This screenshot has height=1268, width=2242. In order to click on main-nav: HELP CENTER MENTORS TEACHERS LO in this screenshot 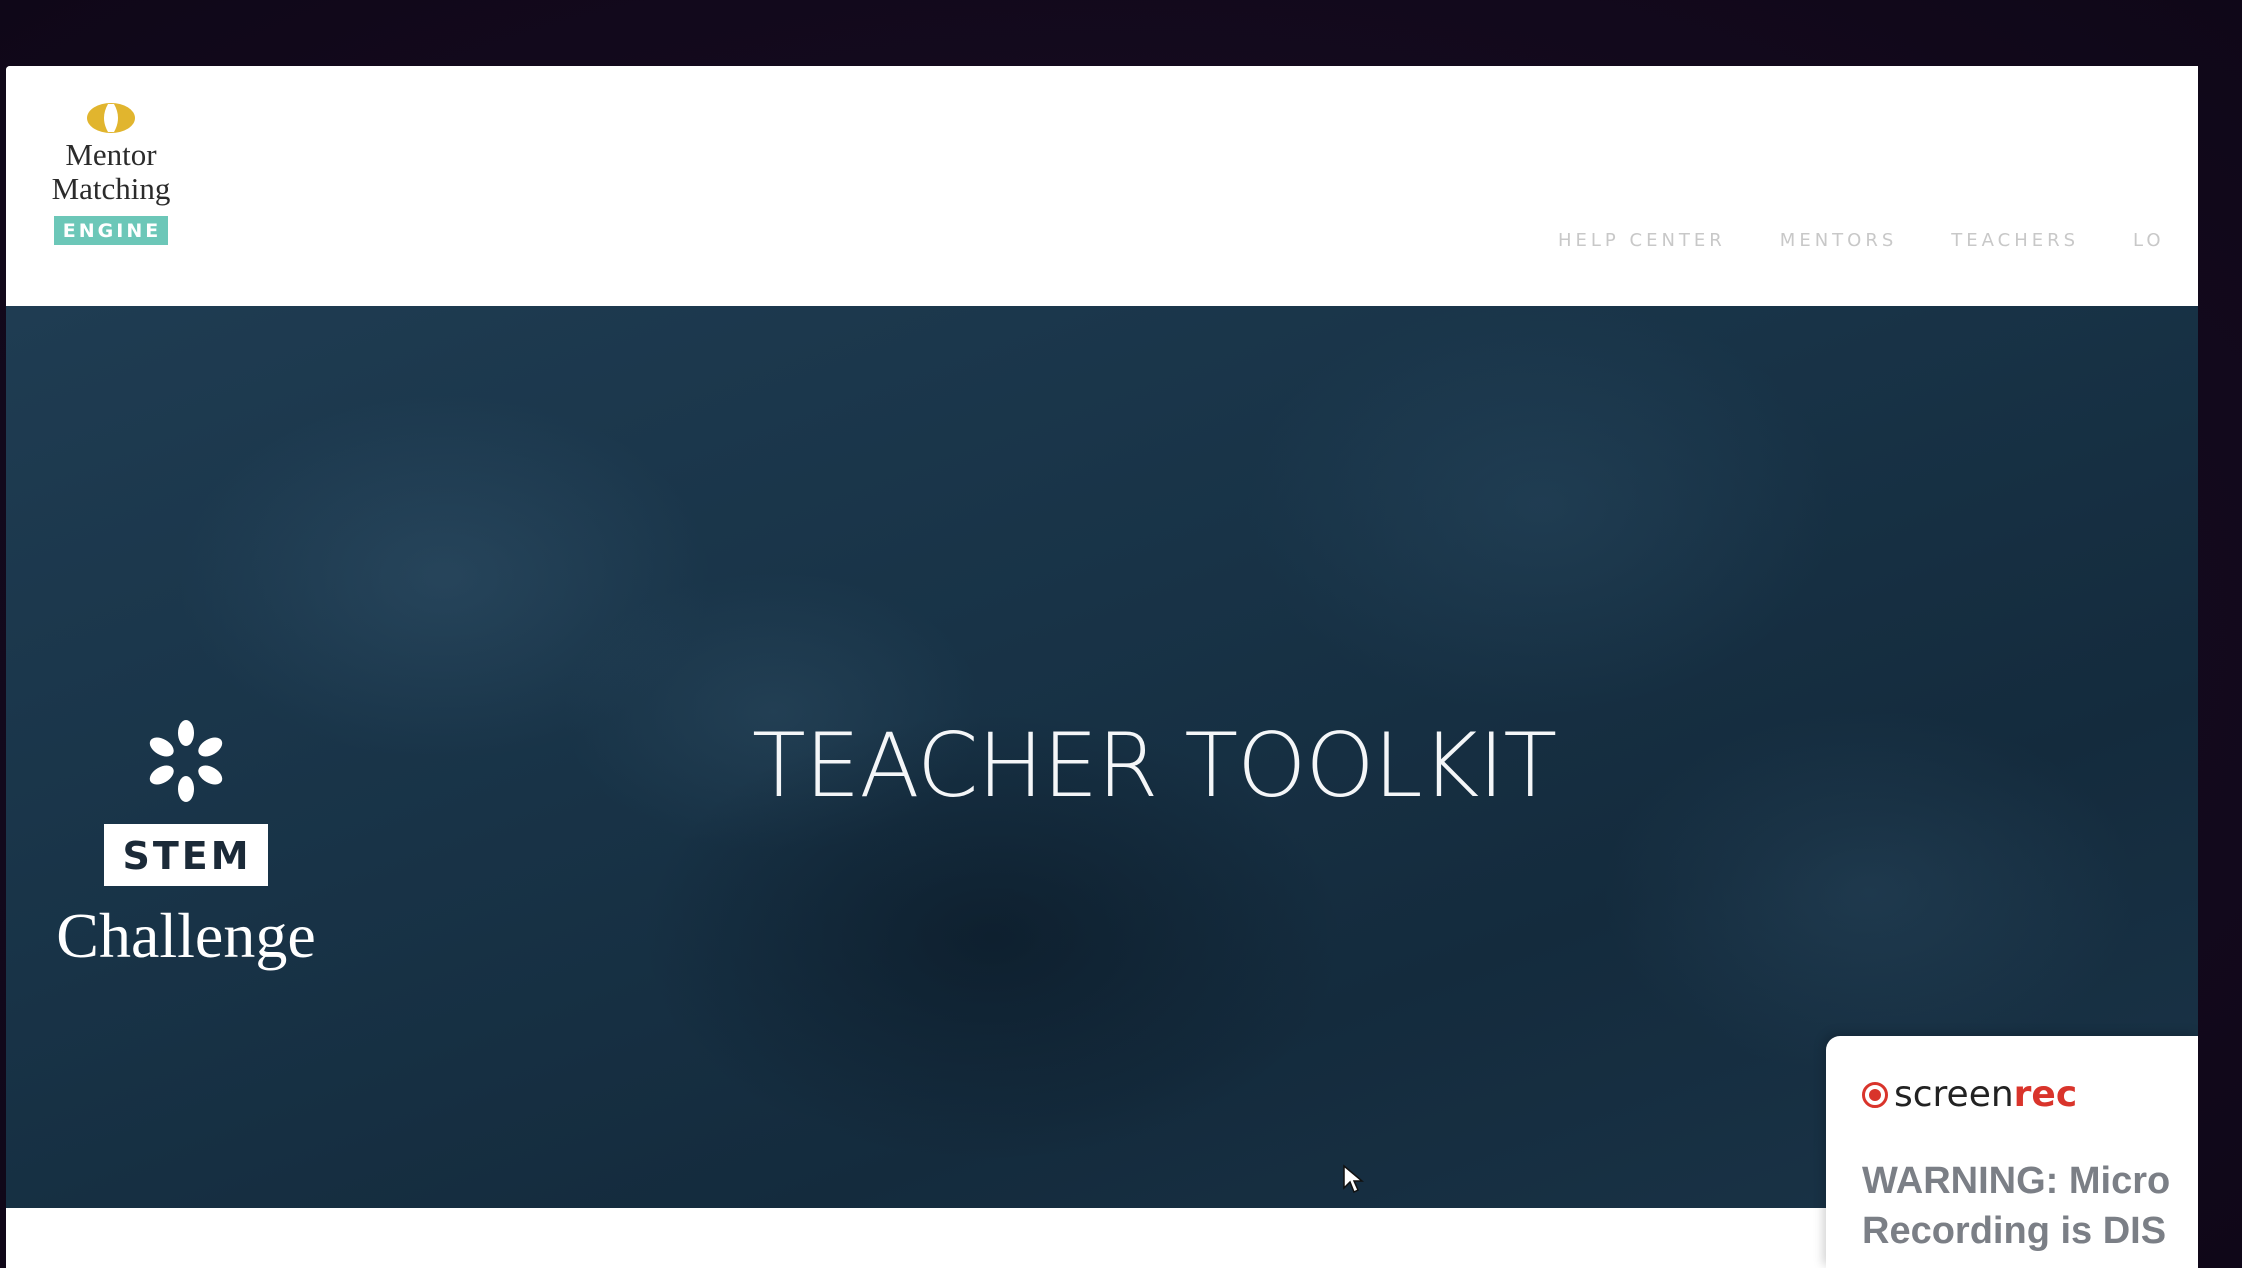, I will do `click(1878, 244)`.